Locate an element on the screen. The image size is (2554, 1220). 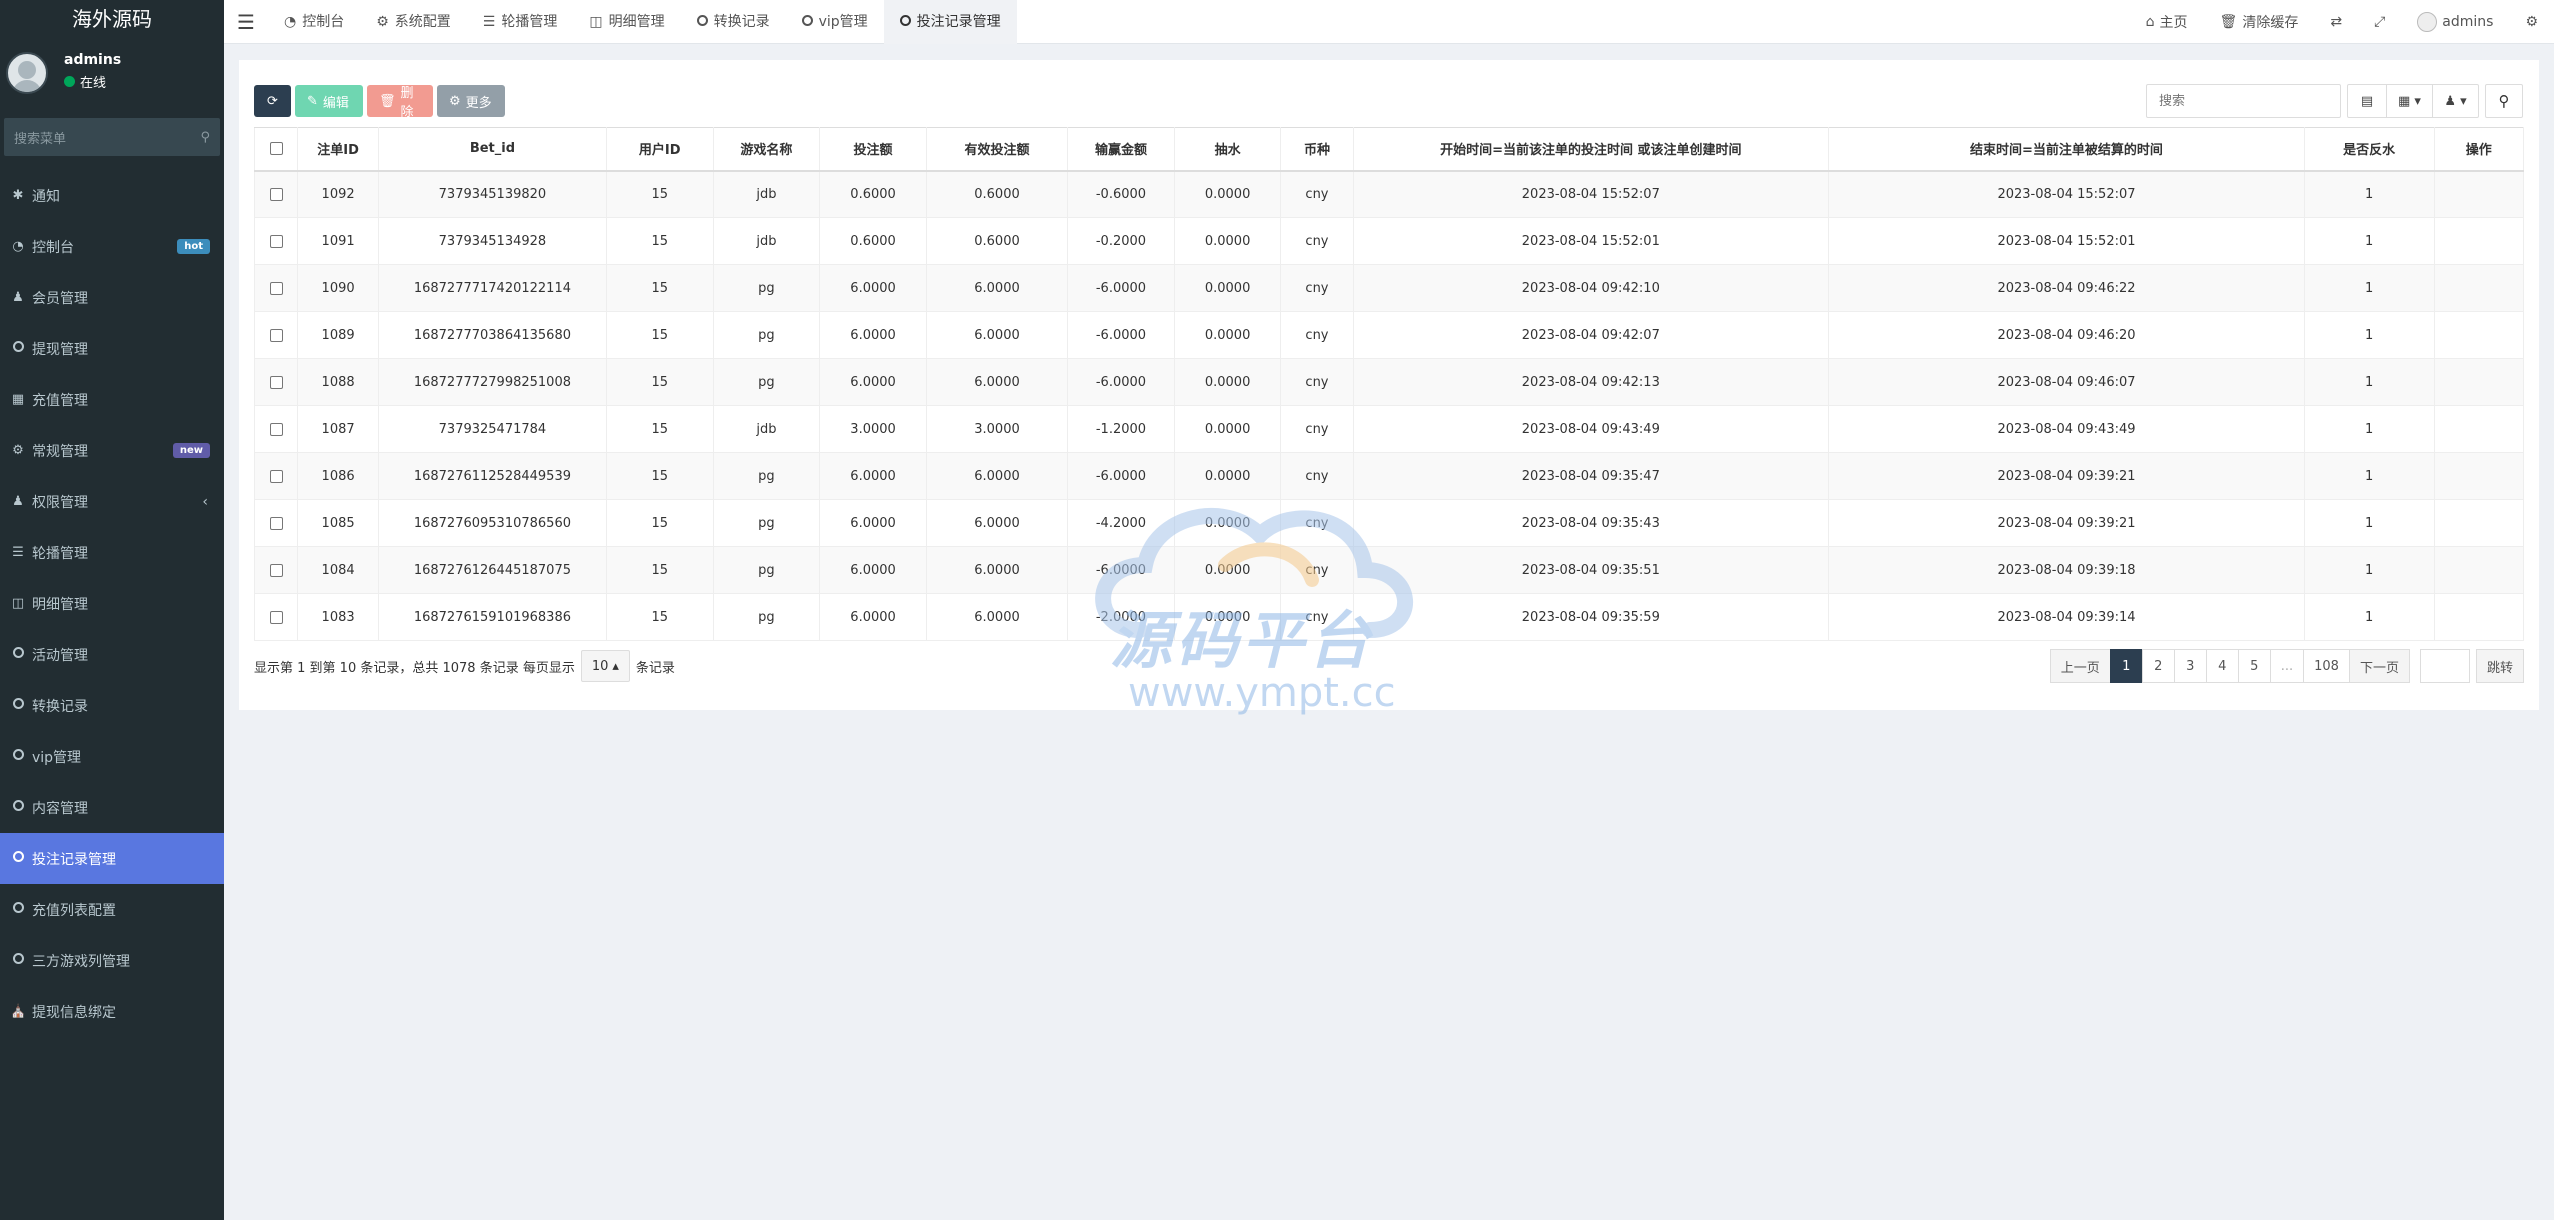
page-size-select: 10 ▴ is located at coordinates (605, 666).